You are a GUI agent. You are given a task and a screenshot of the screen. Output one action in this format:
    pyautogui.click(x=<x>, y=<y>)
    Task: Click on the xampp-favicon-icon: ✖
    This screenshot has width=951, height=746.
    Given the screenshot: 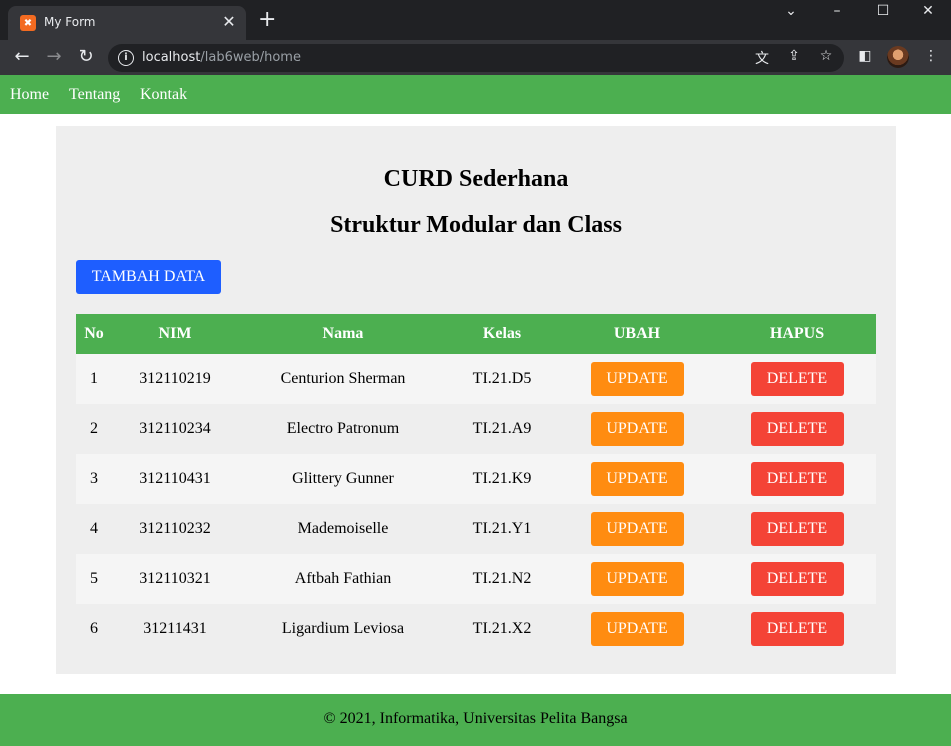 What is the action you would take?
    pyautogui.click(x=28, y=23)
    